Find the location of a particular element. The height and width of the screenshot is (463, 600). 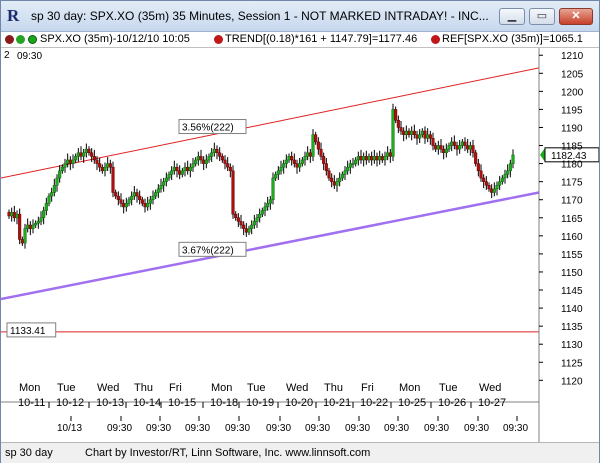

chart-start-time: 09:30 is located at coordinates (29, 56).